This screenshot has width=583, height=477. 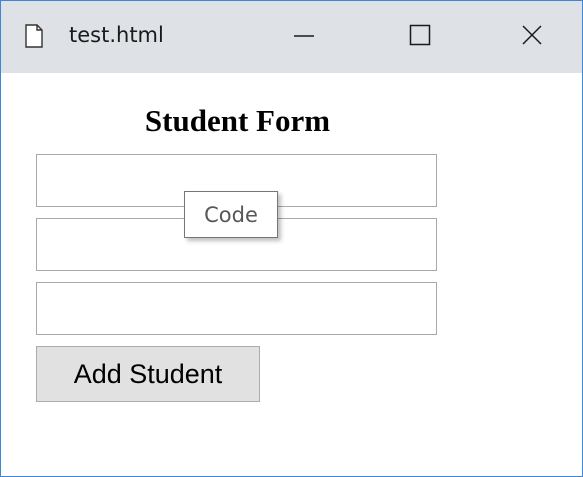 What do you see at coordinates (231, 214) in the screenshot?
I see `field-tooltip: Code` at bounding box center [231, 214].